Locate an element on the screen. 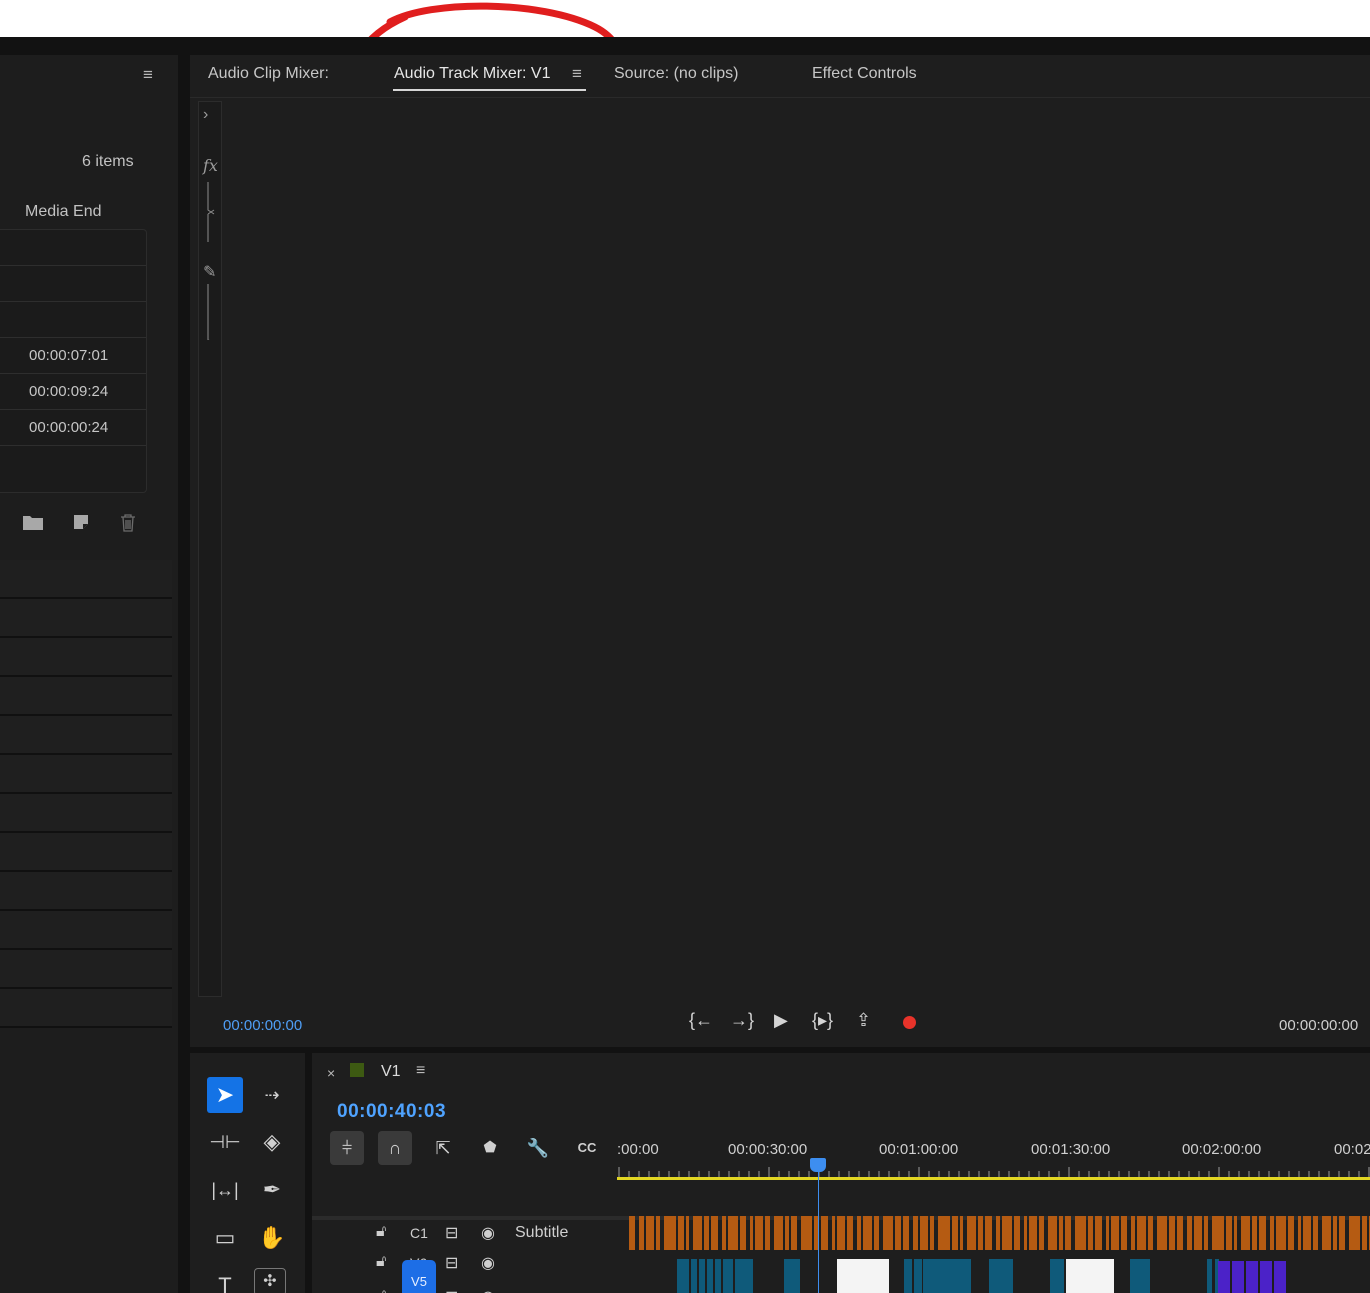 This screenshot has height=1293, width=1370. track-select-tool-icon: ⇢ is located at coordinates (272, 1095).